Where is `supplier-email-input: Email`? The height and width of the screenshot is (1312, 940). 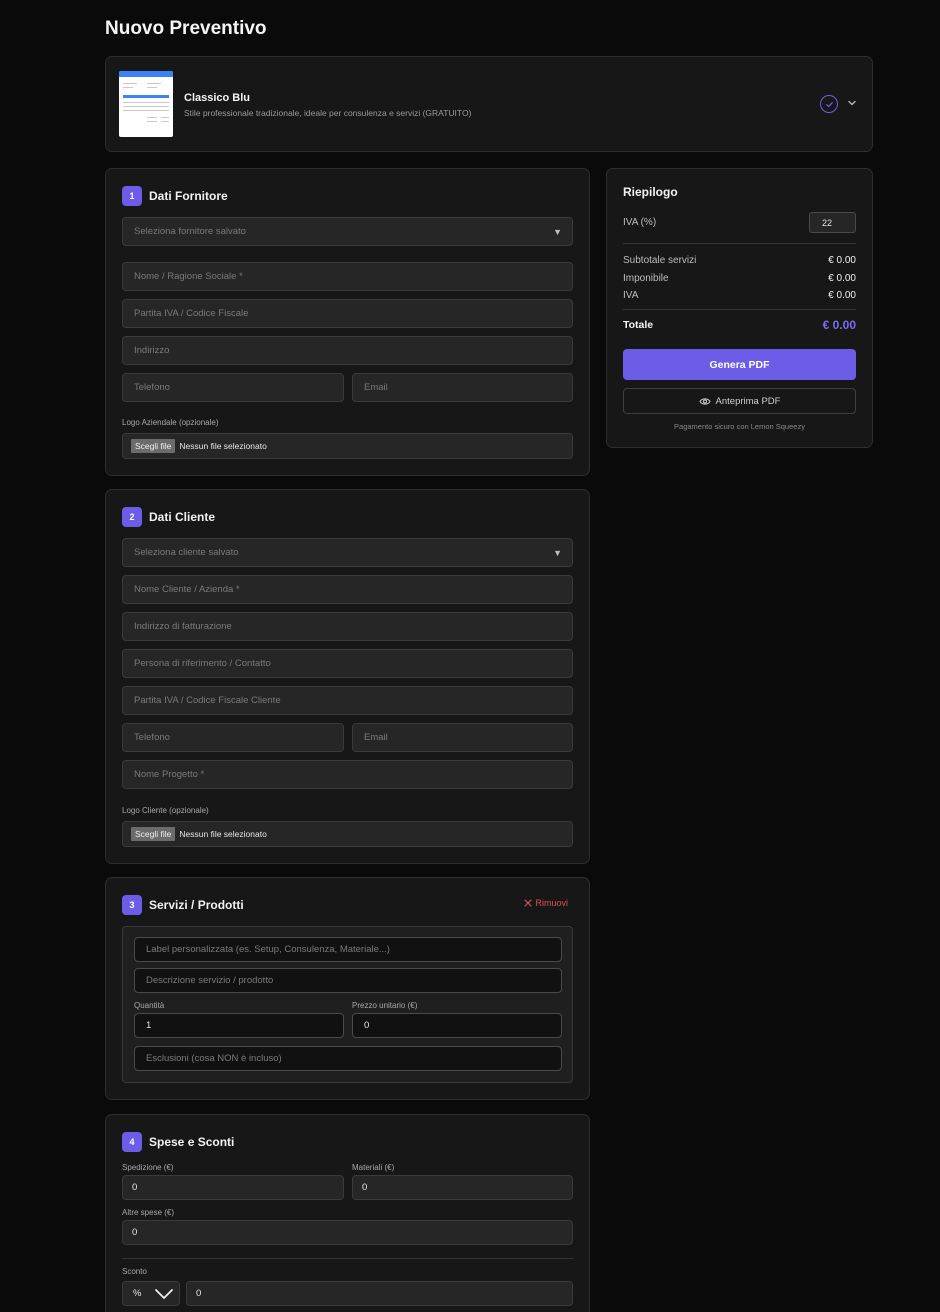
supplier-email-input: Email is located at coordinates (462, 387).